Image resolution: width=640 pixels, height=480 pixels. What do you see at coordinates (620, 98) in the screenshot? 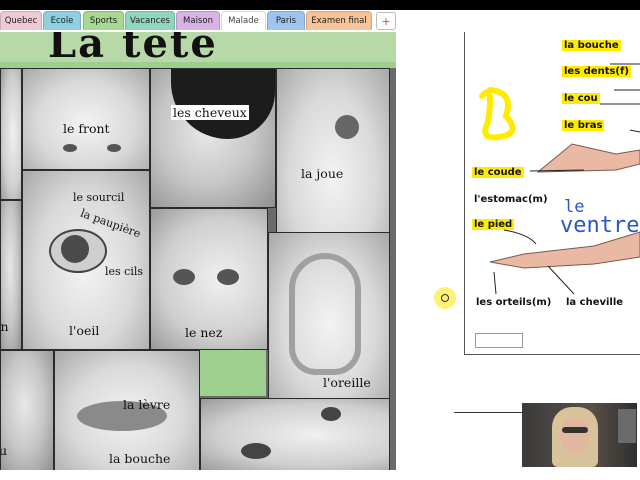
I see `leader-lines` at bounding box center [620, 98].